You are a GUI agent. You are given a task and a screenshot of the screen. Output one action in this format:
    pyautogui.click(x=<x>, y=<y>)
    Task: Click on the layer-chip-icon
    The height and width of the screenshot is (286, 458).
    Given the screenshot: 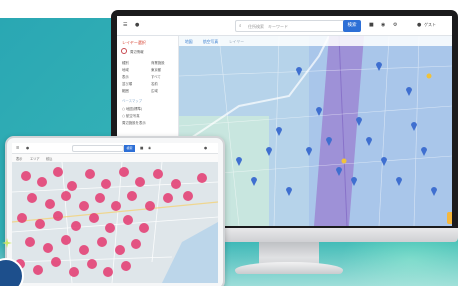 What is the action you would take?
    pyautogui.click(x=124, y=51)
    